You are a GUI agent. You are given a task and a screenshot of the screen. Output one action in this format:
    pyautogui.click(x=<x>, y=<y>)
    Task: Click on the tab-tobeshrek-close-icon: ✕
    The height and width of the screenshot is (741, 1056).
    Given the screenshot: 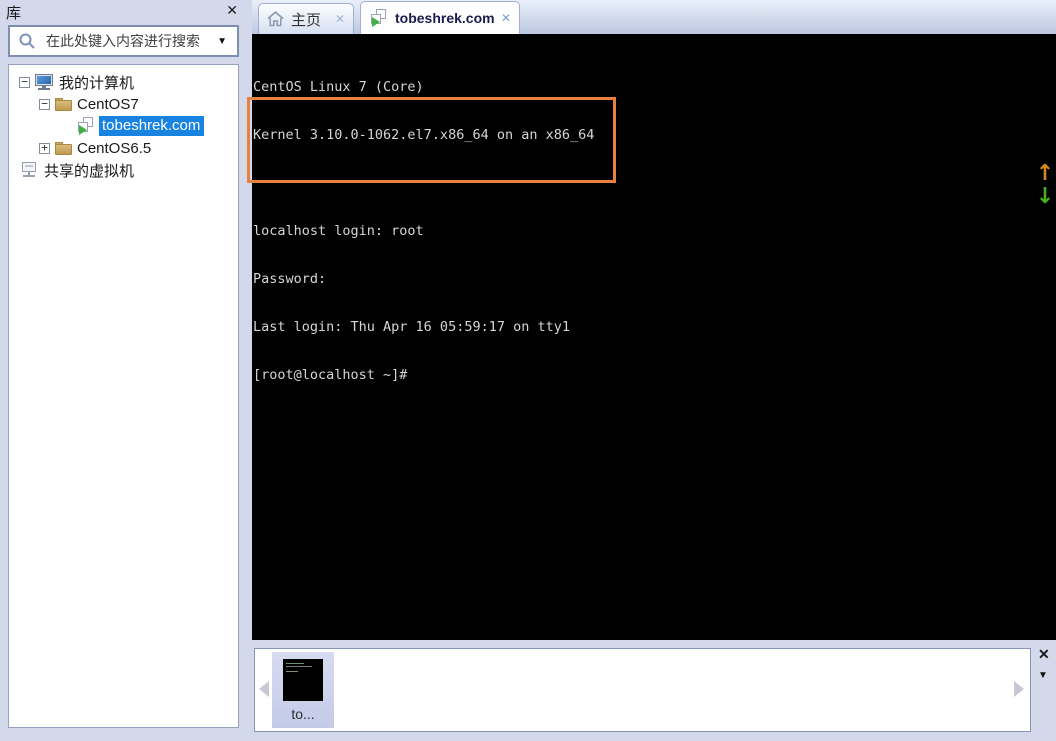 What is the action you would take?
    pyautogui.click(x=506, y=18)
    